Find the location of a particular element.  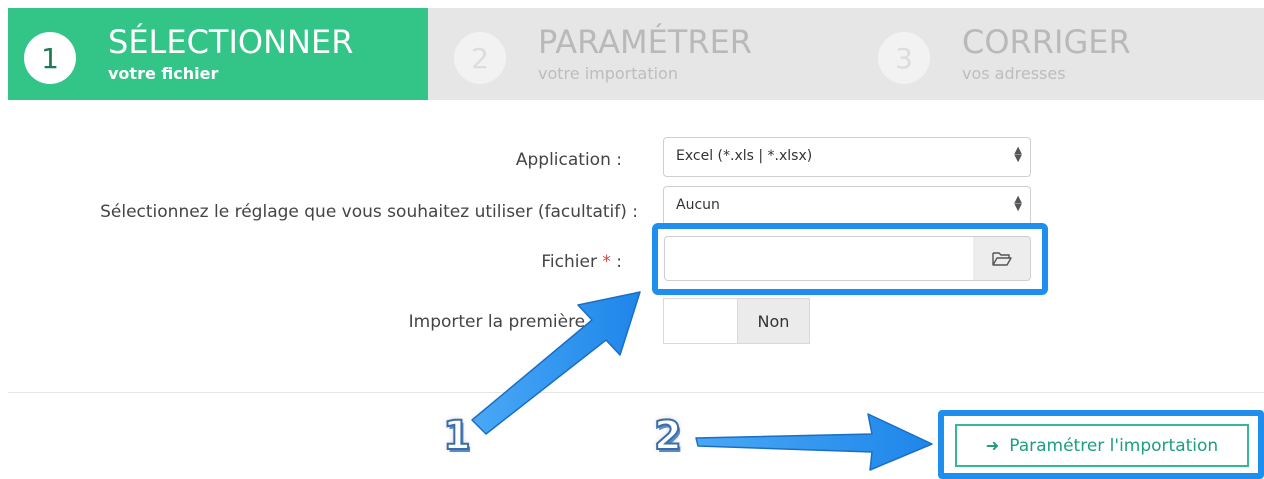

annotation-arrows is located at coordinates (702, 381).